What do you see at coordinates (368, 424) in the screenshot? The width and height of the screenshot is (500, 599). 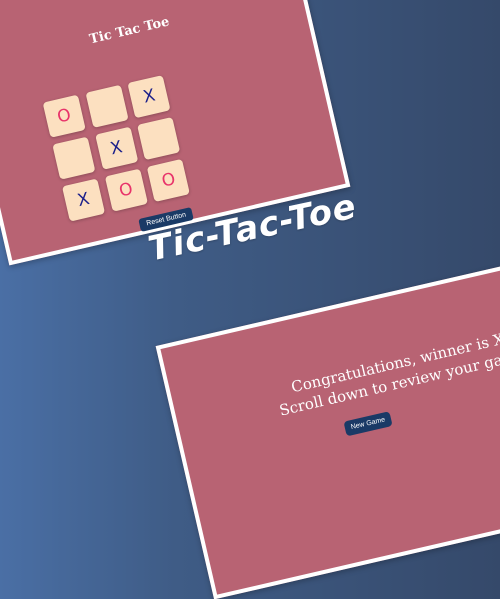 I see `new-game-button: New Game` at bounding box center [368, 424].